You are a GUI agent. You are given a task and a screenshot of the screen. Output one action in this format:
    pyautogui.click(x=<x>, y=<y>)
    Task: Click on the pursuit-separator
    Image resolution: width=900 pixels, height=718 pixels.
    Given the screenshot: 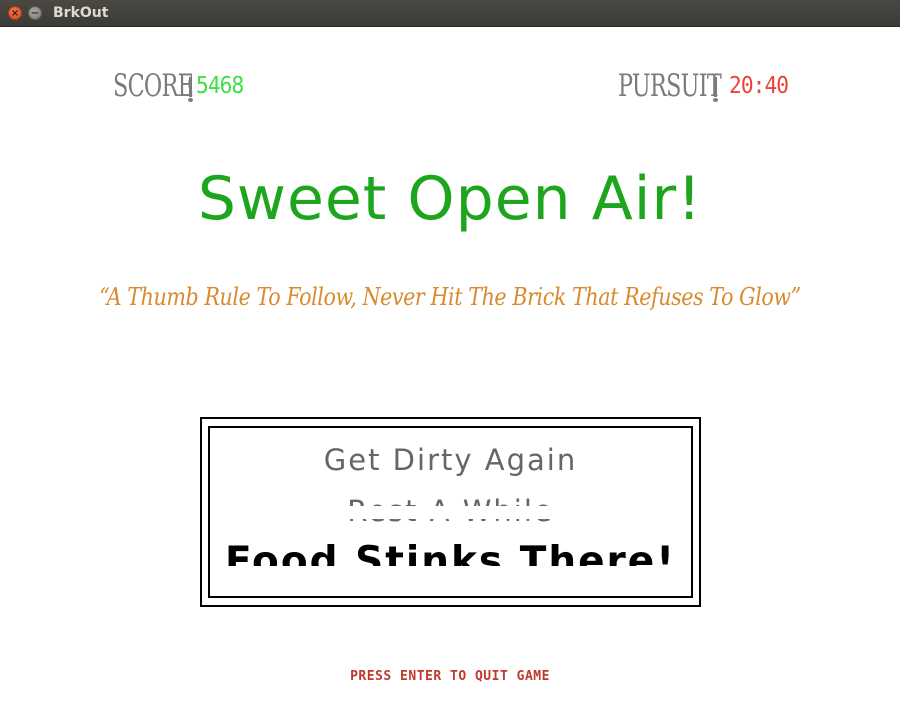 What is the action you would take?
    pyautogui.click(x=715, y=89)
    